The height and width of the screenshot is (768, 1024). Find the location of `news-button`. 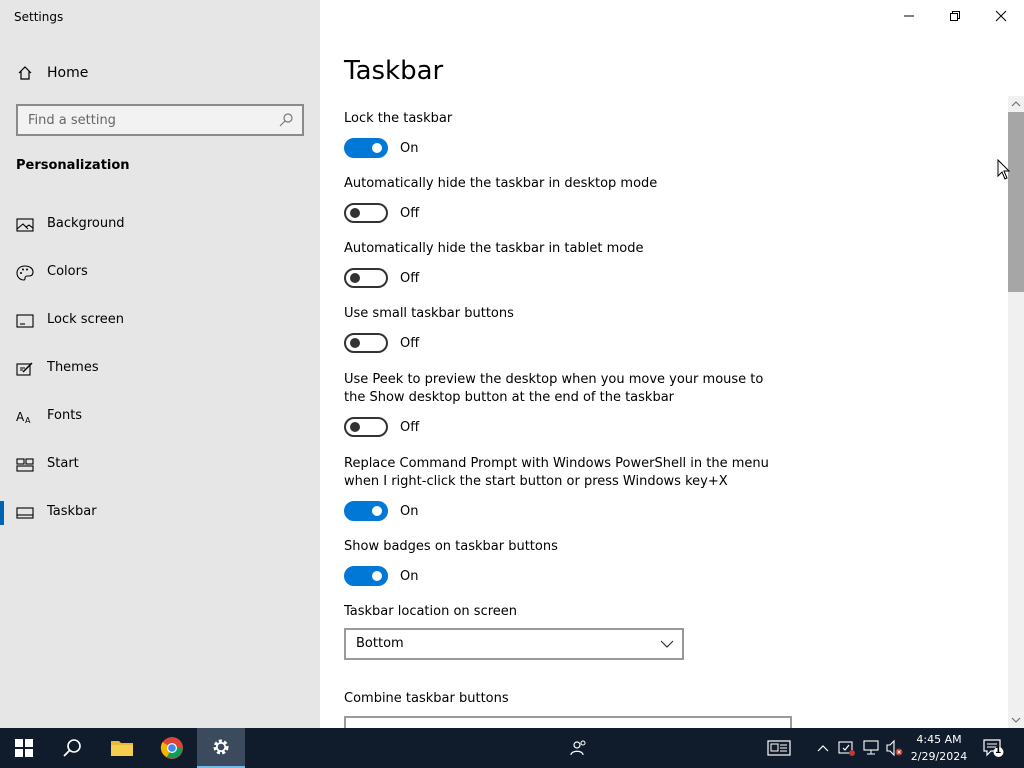

news-button is located at coordinates (779, 748).